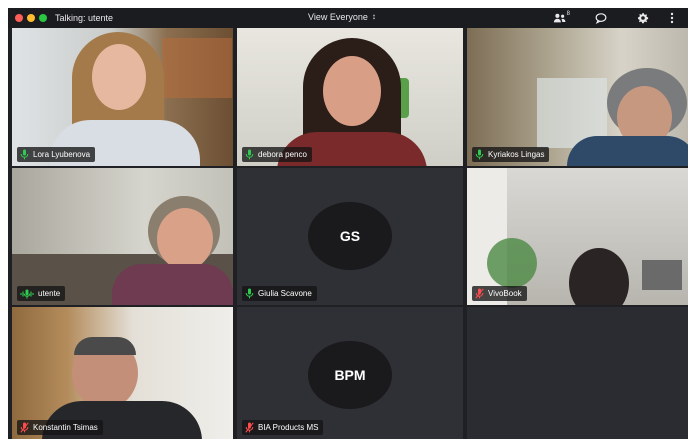  Describe the element at coordinates (672, 18) in the screenshot. I see `more-vertical-icon` at that location.